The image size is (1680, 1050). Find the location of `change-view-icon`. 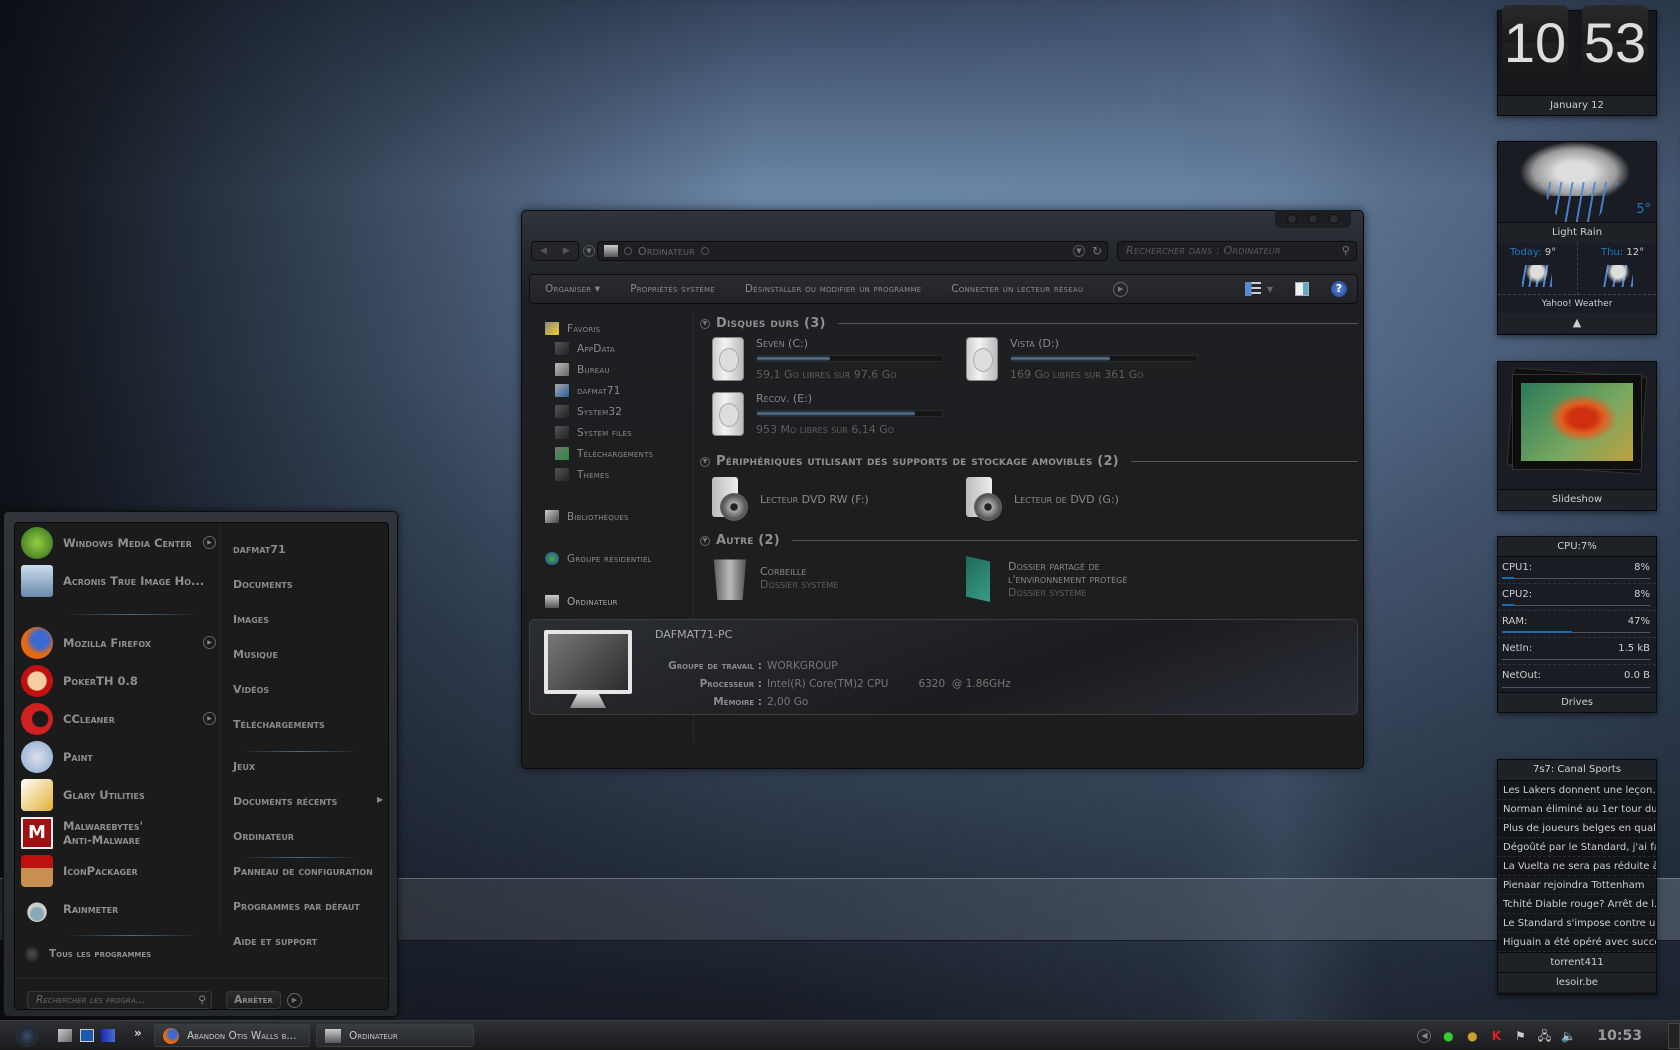

change-view-icon is located at coordinates (1252, 289).